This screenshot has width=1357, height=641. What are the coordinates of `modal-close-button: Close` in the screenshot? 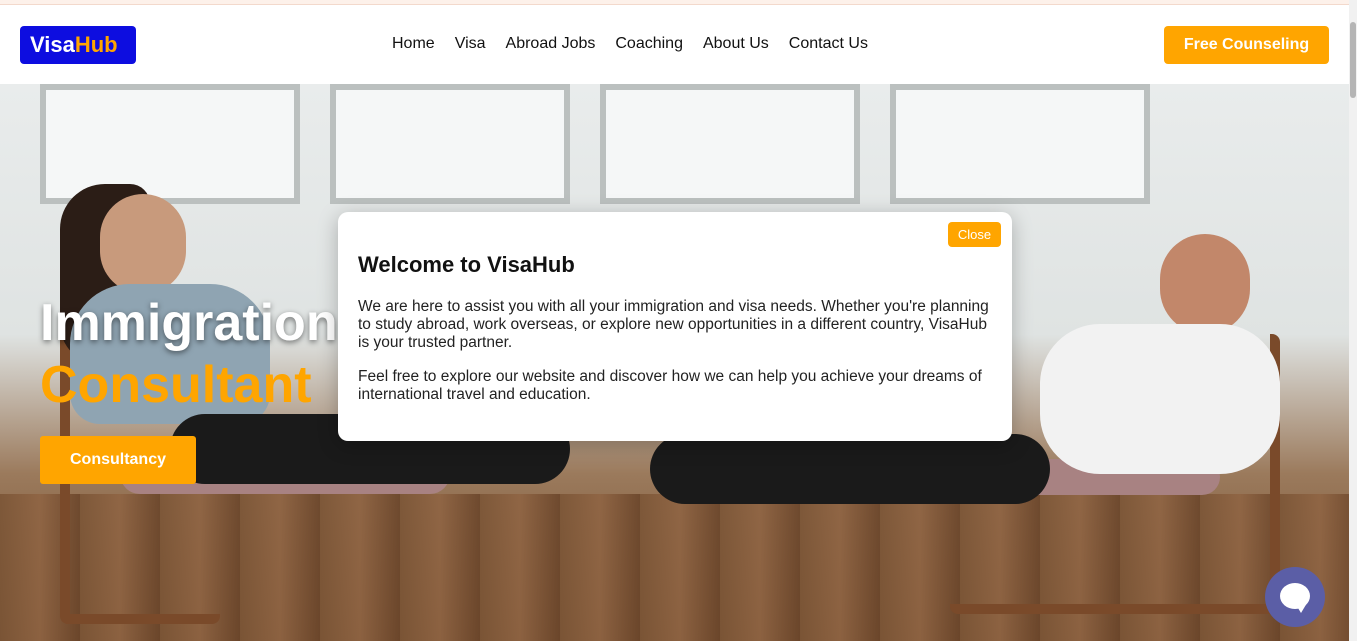 It's located at (974, 234).